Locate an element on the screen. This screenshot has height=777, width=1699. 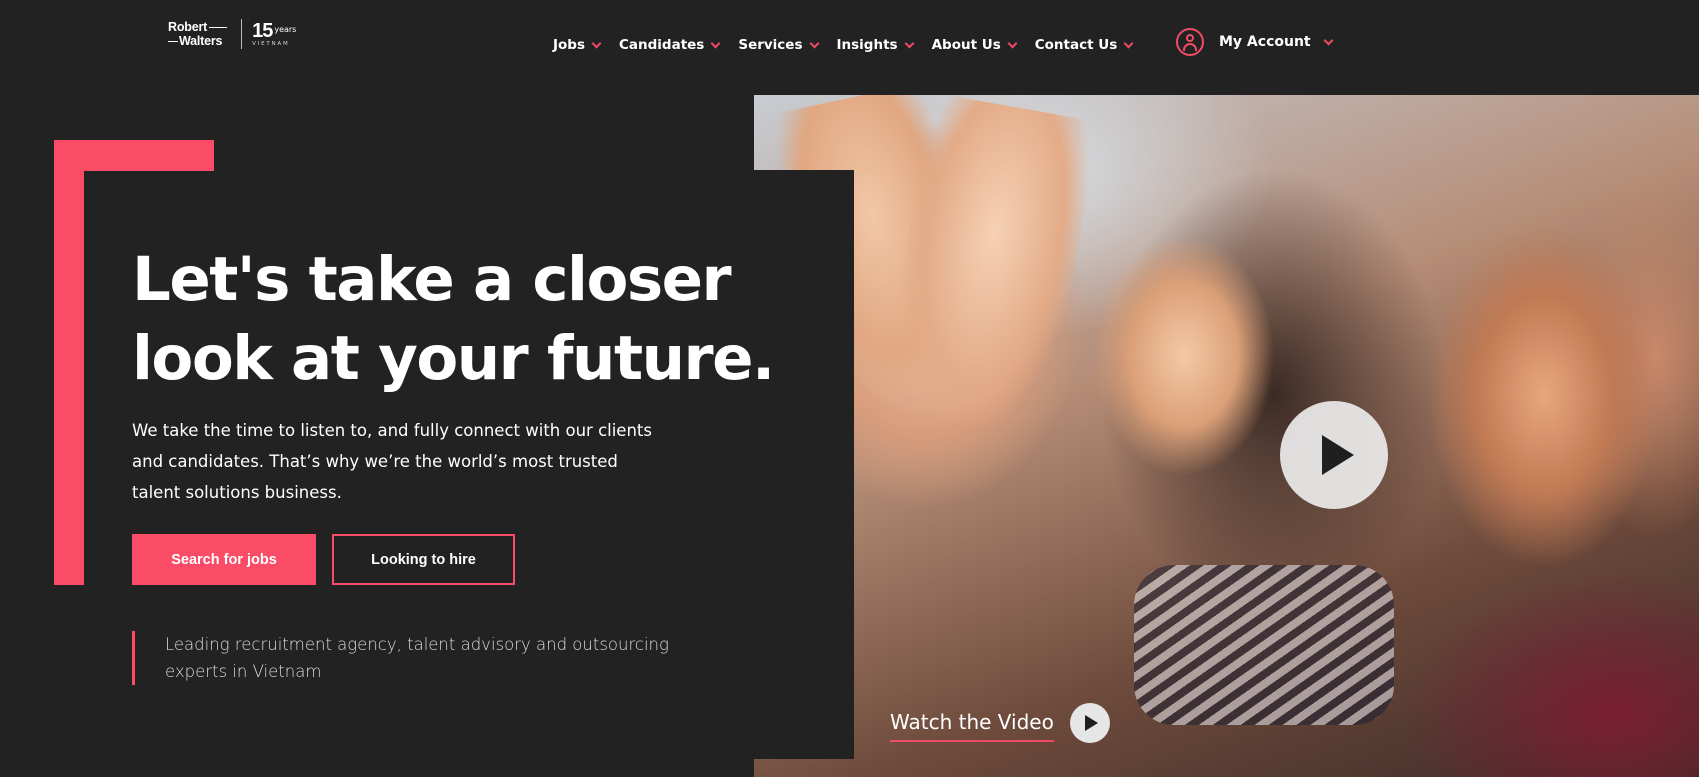
brand-logo: Robert Walters 15 years VIETNAM is located at coordinates (232, 34).